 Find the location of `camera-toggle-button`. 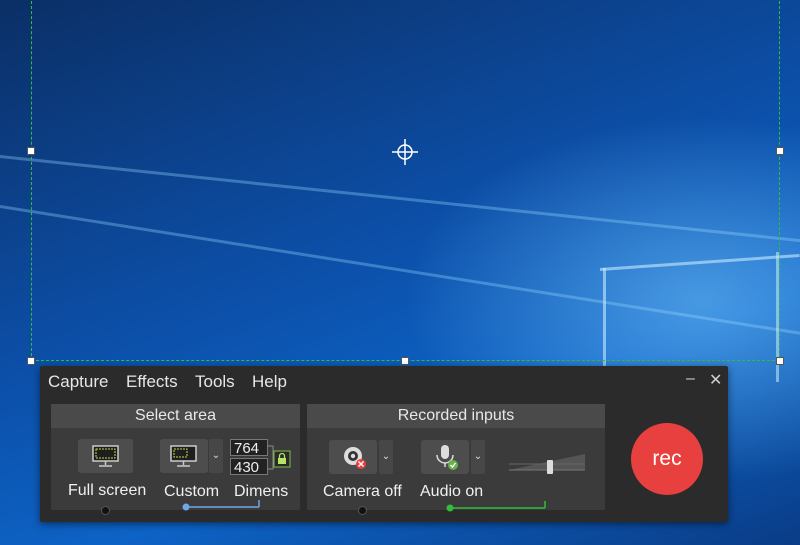

camera-toggle-button is located at coordinates (353, 457).